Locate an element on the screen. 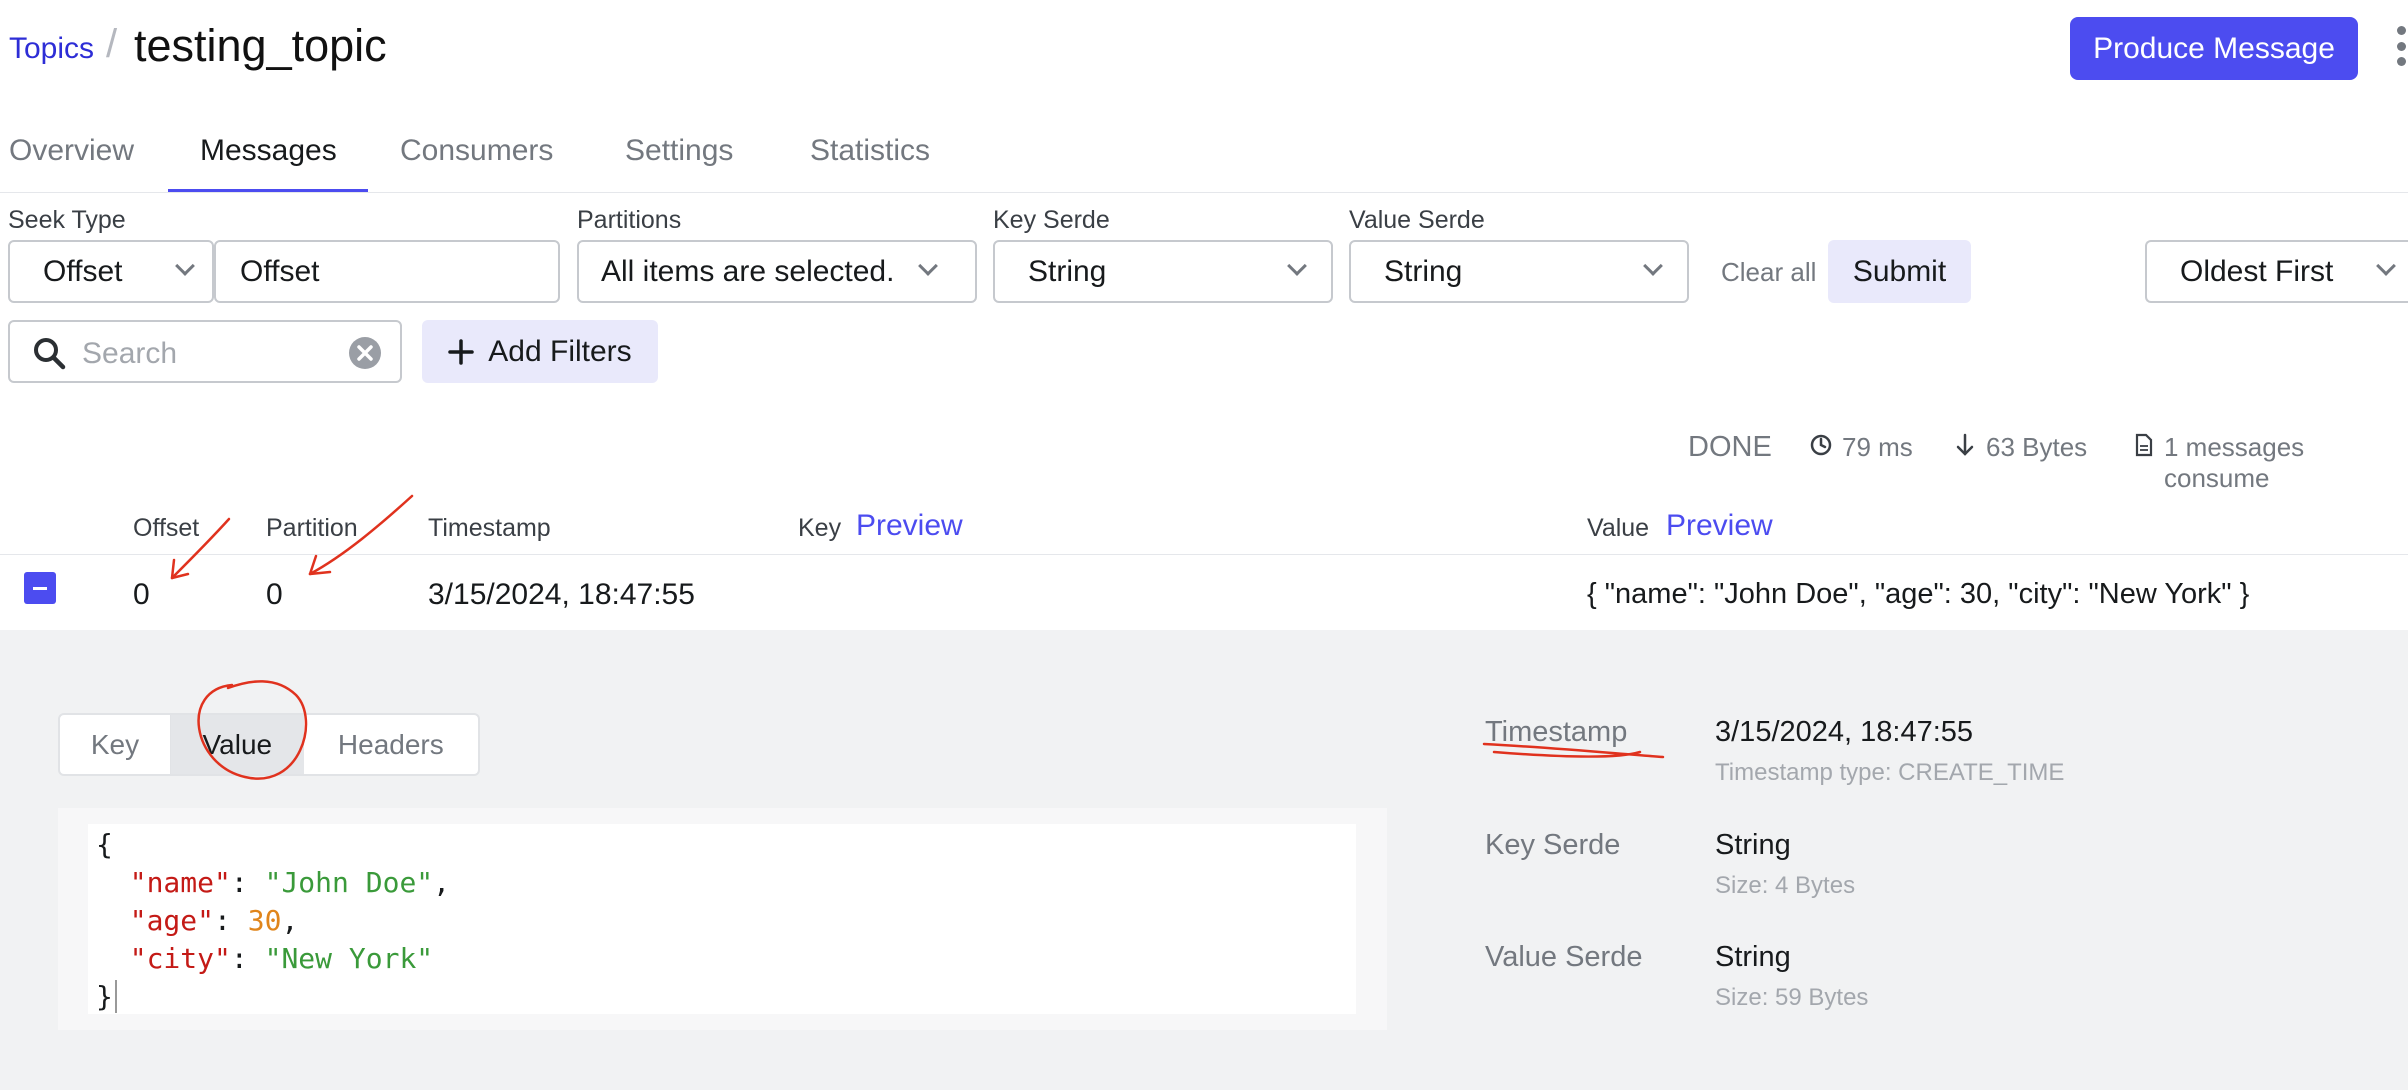 The width and height of the screenshot is (2408, 1090). meta-timestamp-type: Timestamp type: CREATE_TIME is located at coordinates (1890, 772).